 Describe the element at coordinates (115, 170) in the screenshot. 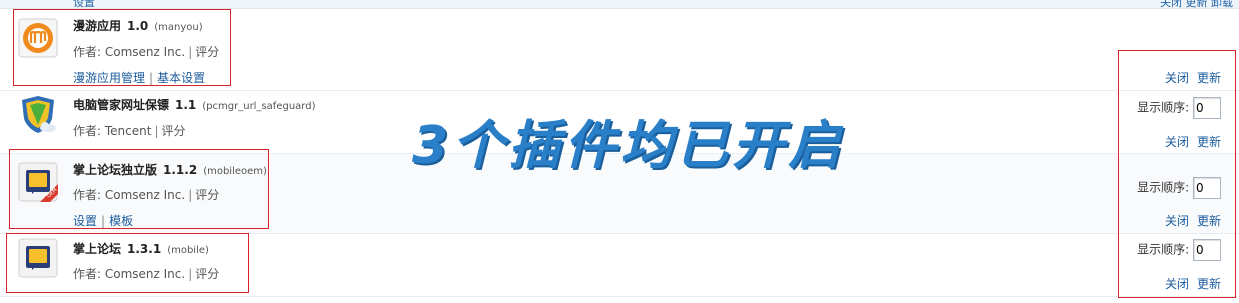

I see `plugin-title: 掌上论坛独立版` at that location.